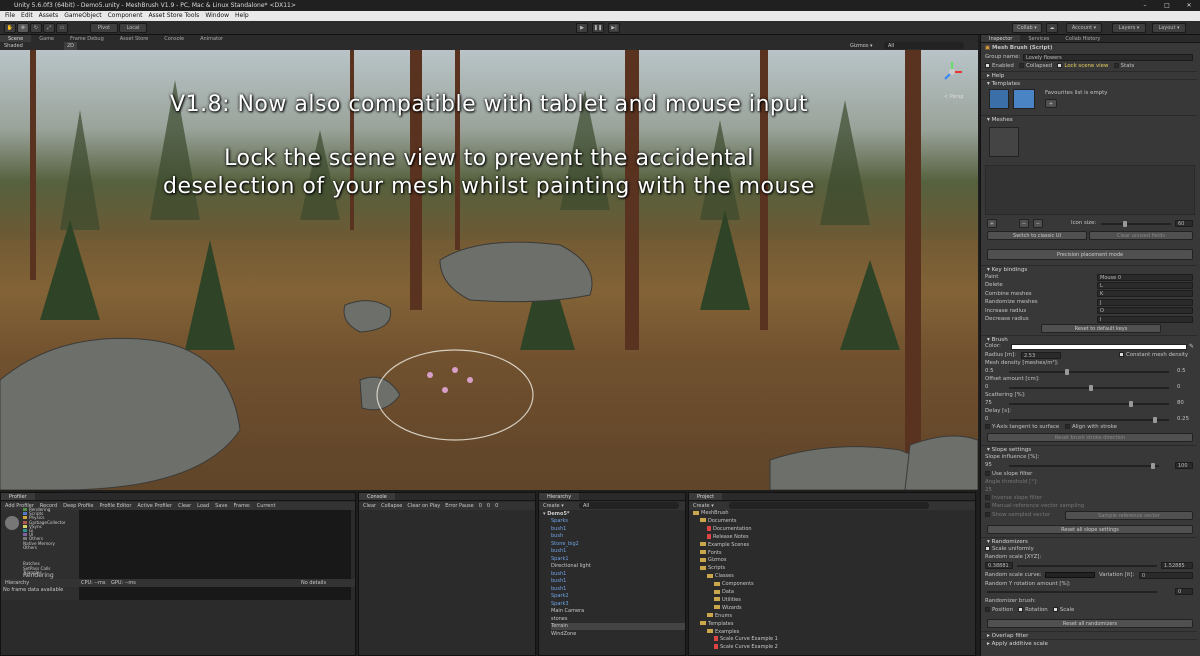  Describe the element at coordinates (203, 506) in the screenshot. I see `profiler-toolbar-item: Load` at that location.